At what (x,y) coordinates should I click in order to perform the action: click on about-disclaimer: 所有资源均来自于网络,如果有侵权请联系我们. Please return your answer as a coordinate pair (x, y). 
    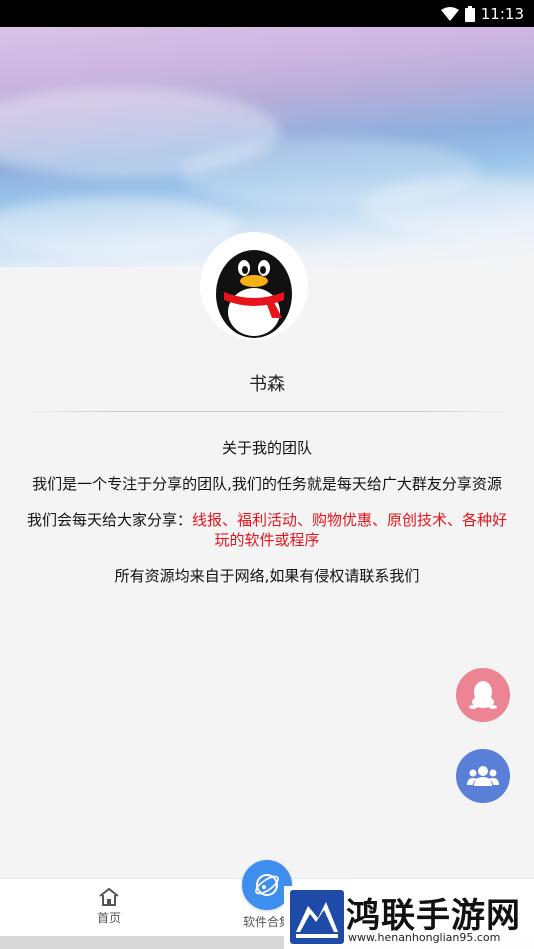
    Looking at the image, I should click on (267, 576).